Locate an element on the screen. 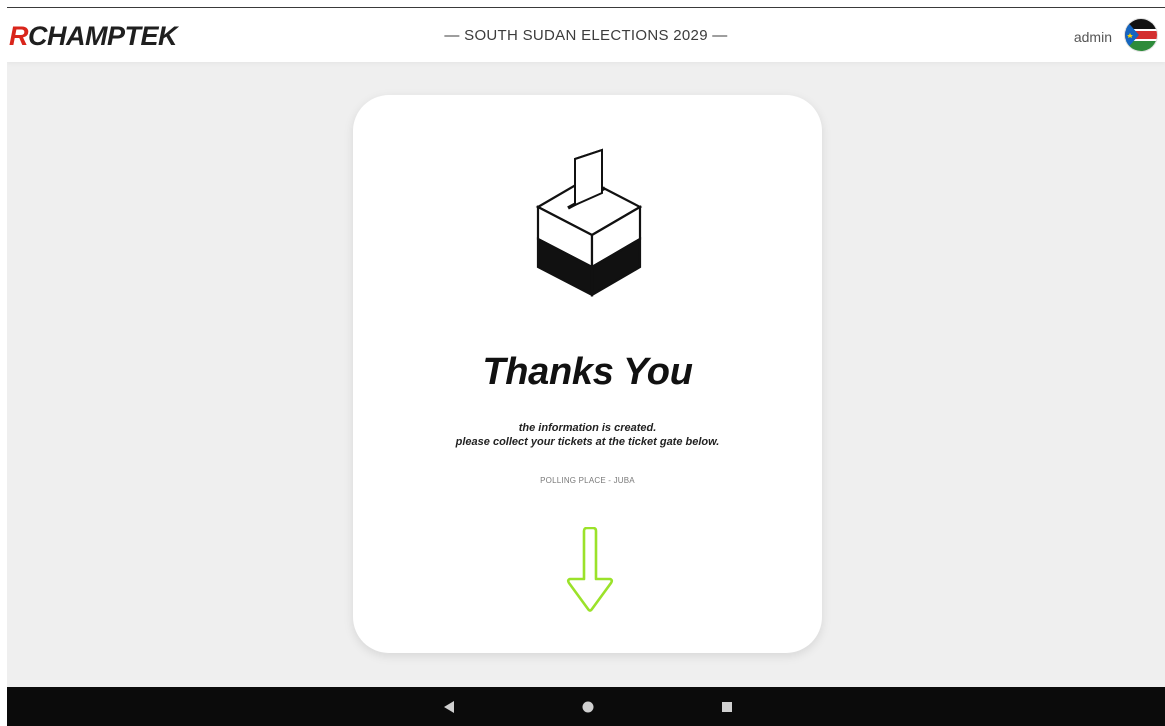 The height and width of the screenshot is (726, 1165). home-circle-icon is located at coordinates (588, 707).